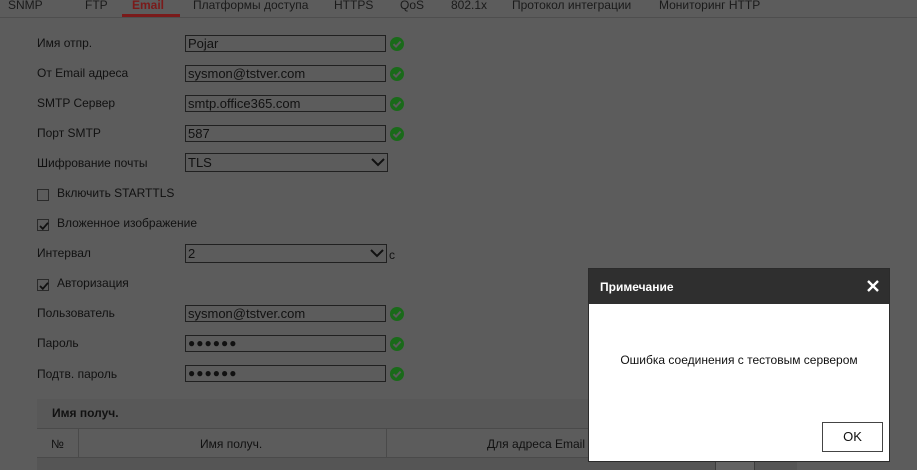  What do you see at coordinates (127, 223) in the screenshot?
I see `attach-image-label: Вложенное изображение` at bounding box center [127, 223].